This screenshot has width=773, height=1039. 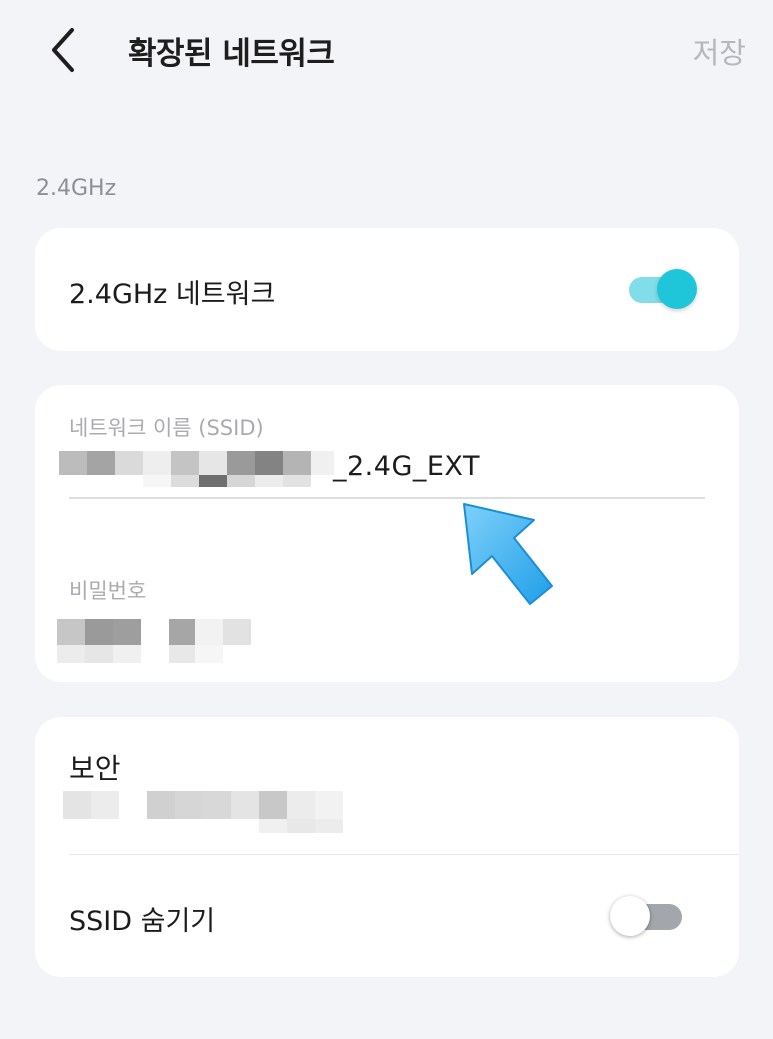 What do you see at coordinates (719, 51) in the screenshot?
I see `save-button: 저장` at bounding box center [719, 51].